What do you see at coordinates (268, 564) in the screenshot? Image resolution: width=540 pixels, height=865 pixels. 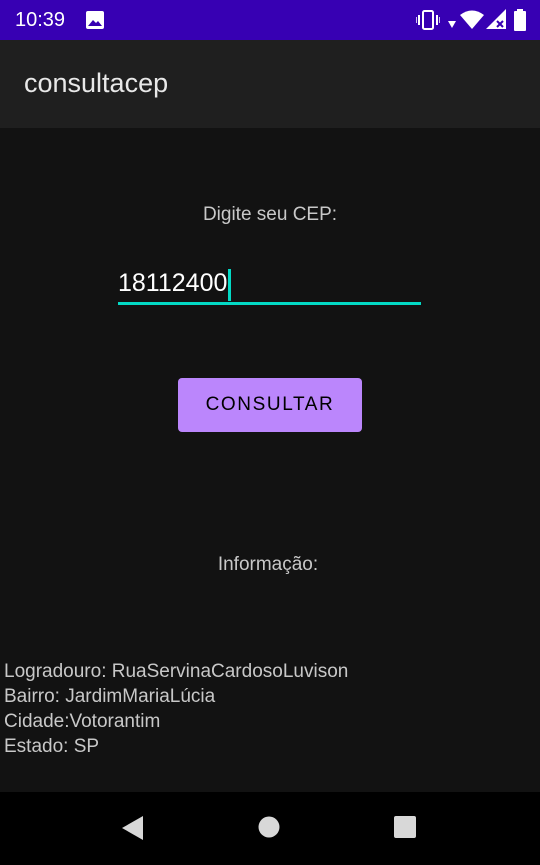 I see `info-label: Informação:` at bounding box center [268, 564].